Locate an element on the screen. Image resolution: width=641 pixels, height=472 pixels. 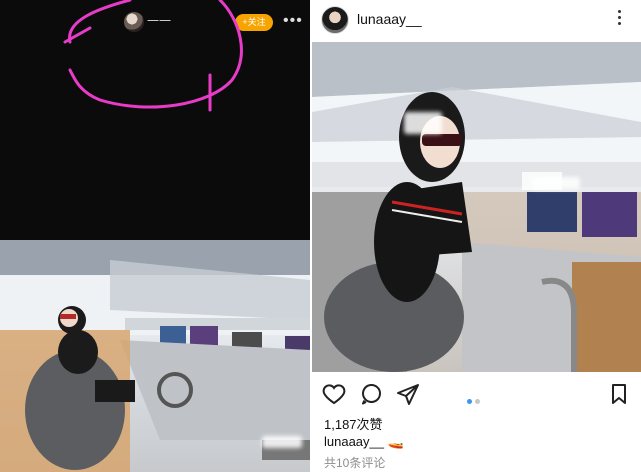
scribble-annotation is located at coordinates (153, 56).